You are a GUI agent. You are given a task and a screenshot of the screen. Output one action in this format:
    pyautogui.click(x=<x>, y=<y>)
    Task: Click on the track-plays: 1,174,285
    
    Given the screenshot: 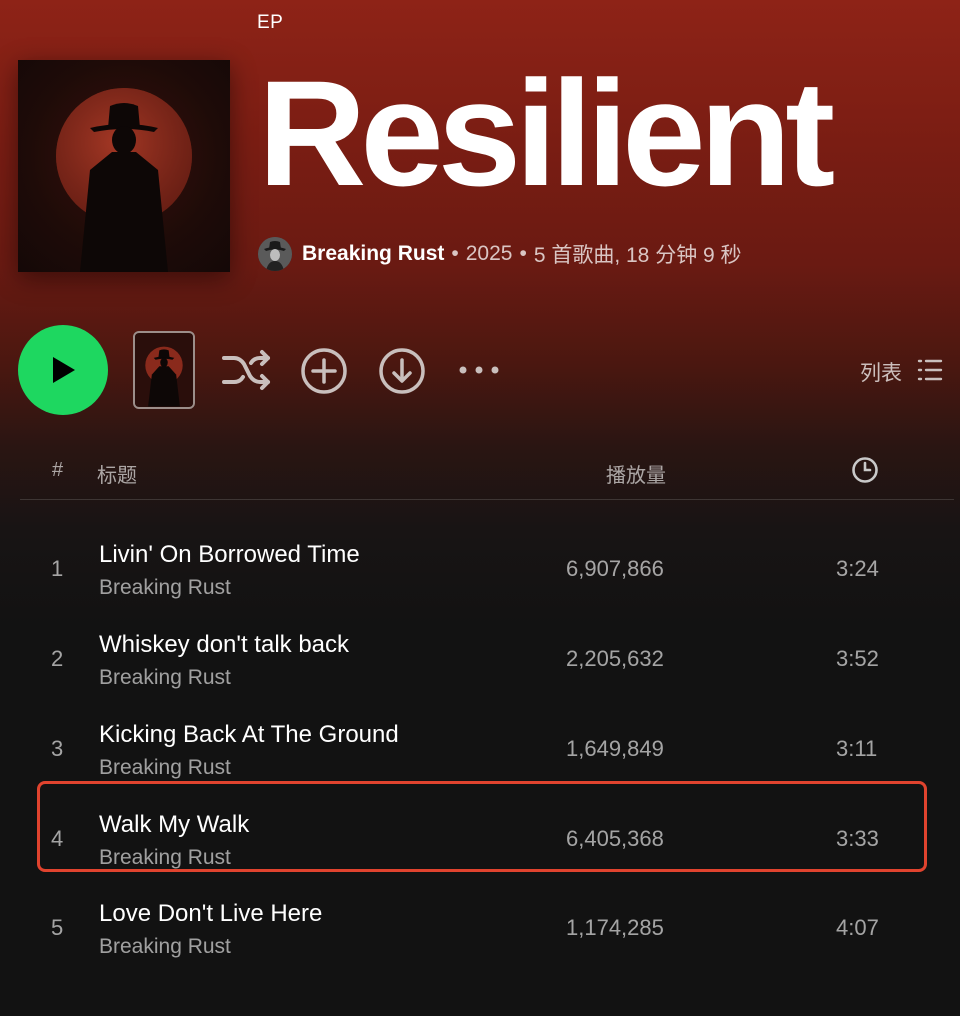 What is the action you would take?
    pyautogui.click(x=615, y=927)
    